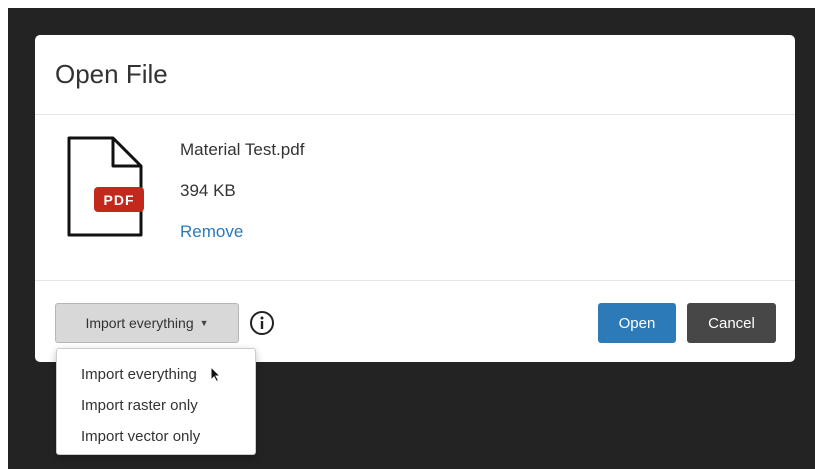 This screenshot has width=815, height=469. I want to click on pdf-badge-text: PDF, so click(119, 200).